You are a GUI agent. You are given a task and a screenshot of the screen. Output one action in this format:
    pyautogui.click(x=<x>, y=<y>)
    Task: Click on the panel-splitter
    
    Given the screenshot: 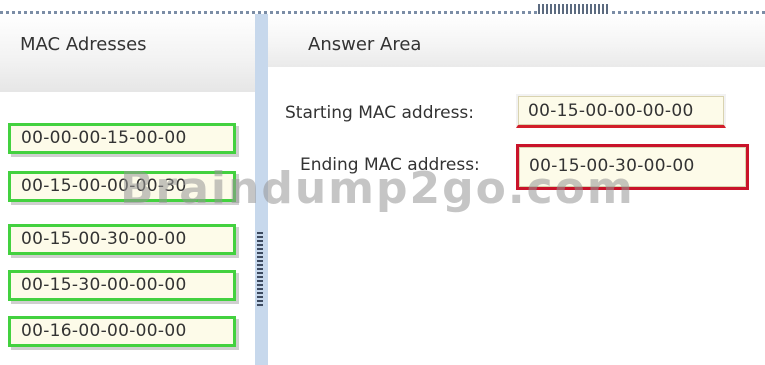 What is the action you would take?
    pyautogui.click(x=261, y=189)
    